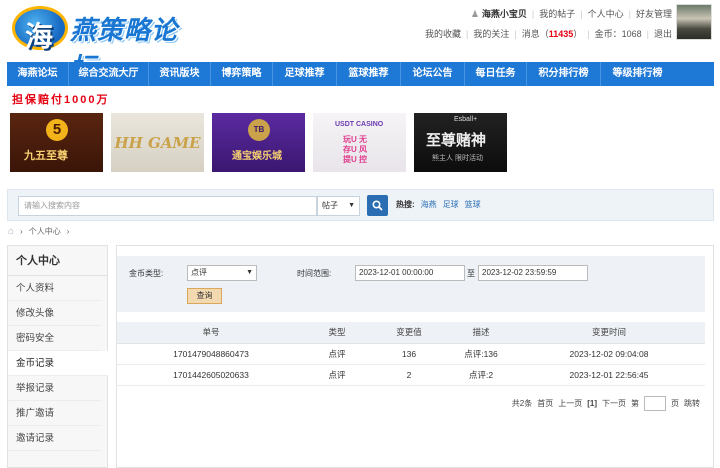 The image size is (720, 468). Describe the element at coordinates (429, 204) in the screenshot. I see `hot-search-term: 海燕` at that location.